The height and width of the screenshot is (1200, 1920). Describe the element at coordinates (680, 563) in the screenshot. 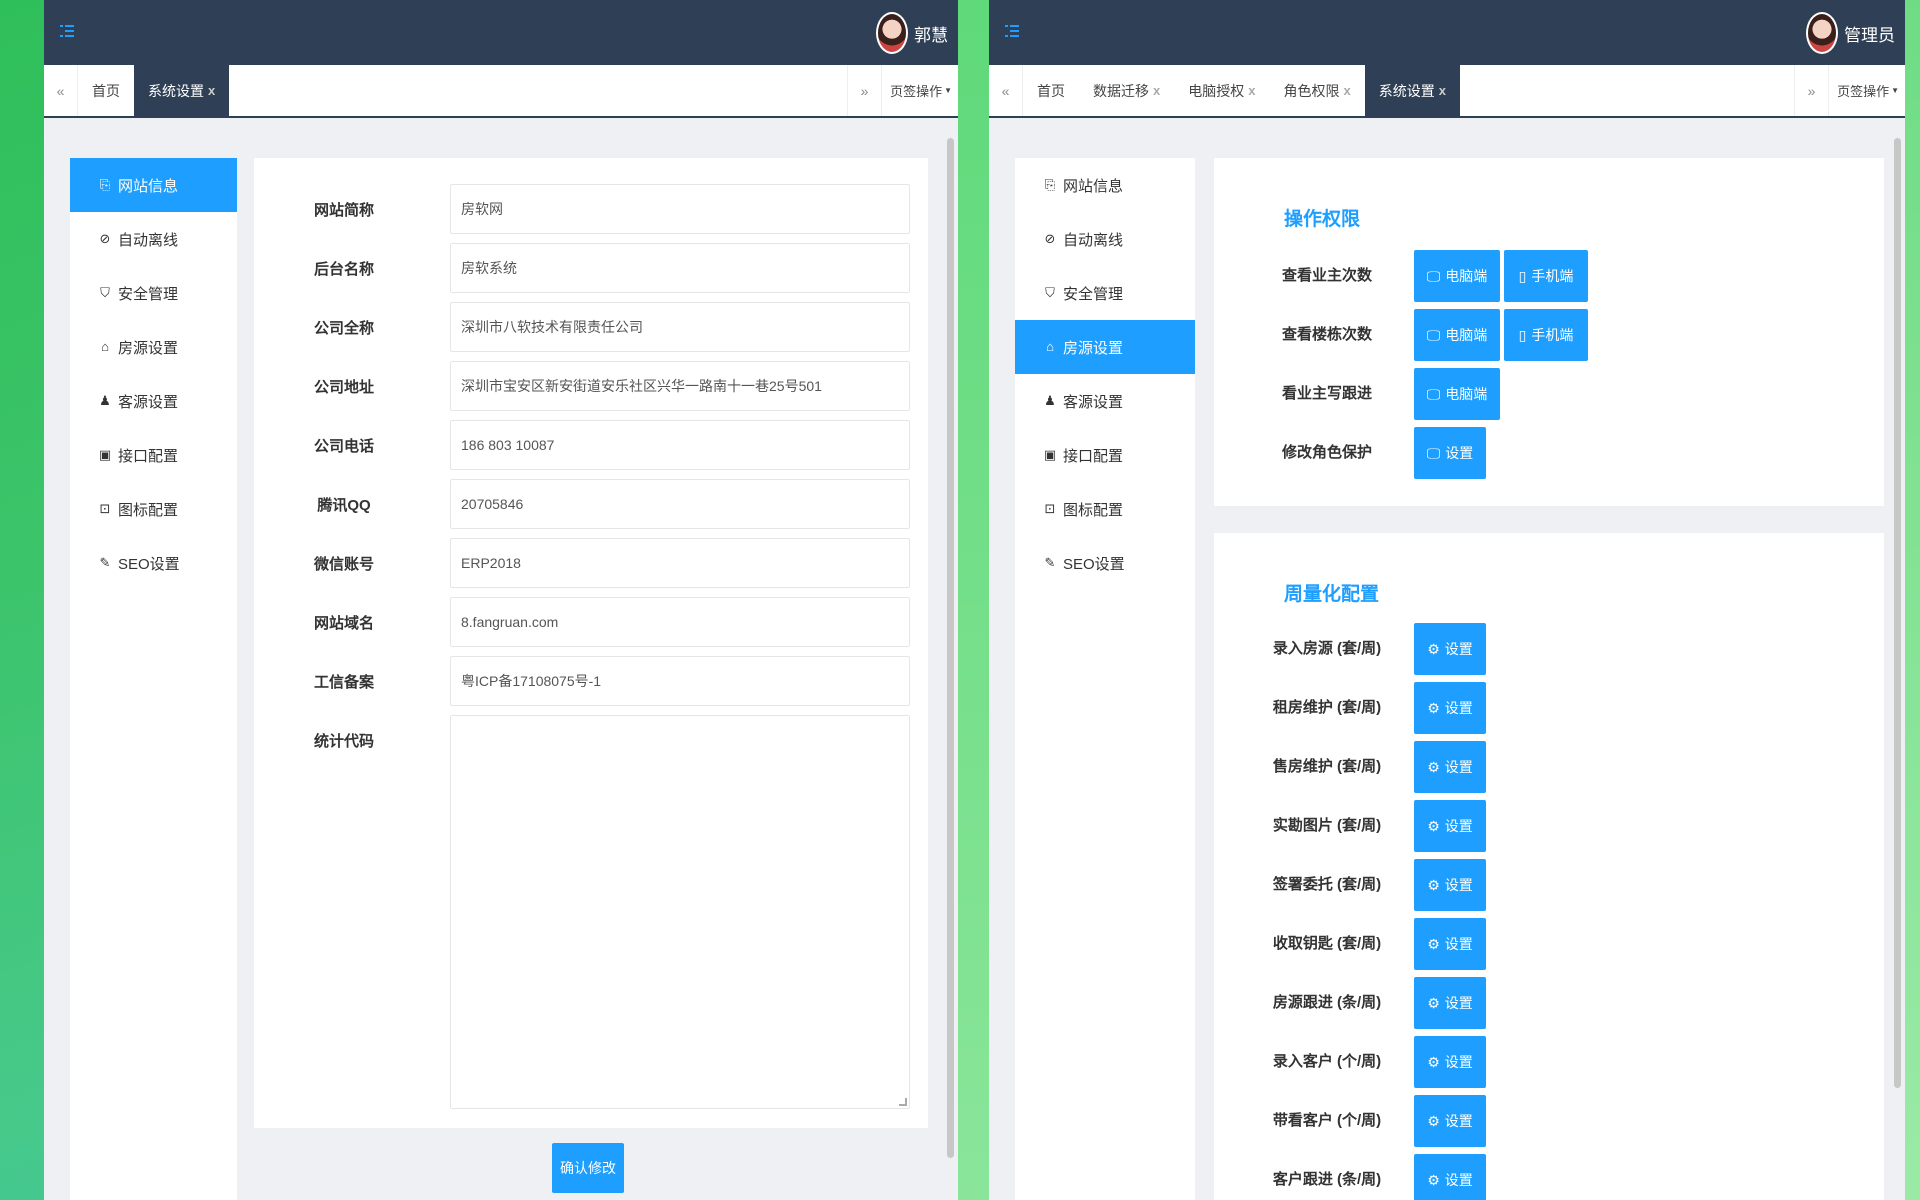

I see `wechat-input: ERP2018` at that location.